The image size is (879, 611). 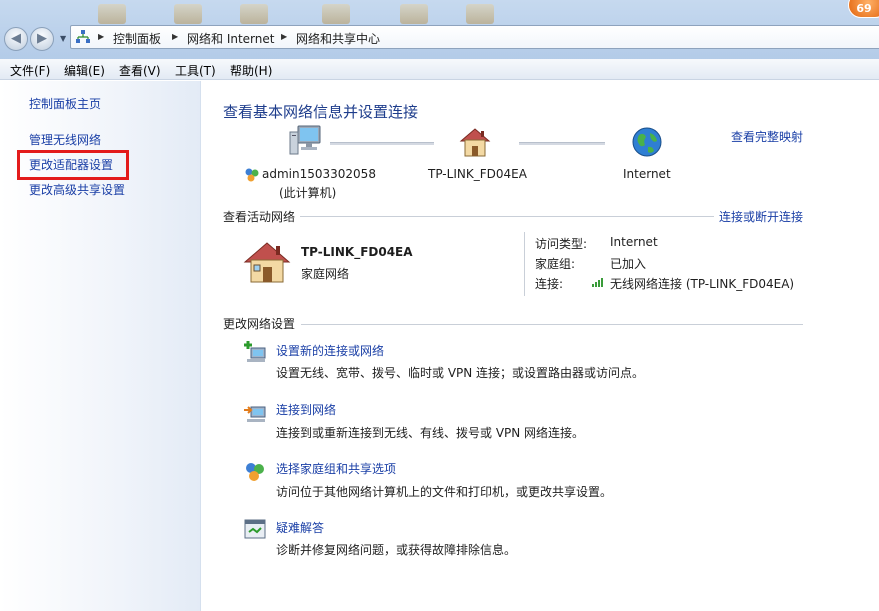 I want to click on setup-new-connection-link: 设置新的连接或网络, so click(x=330, y=350).